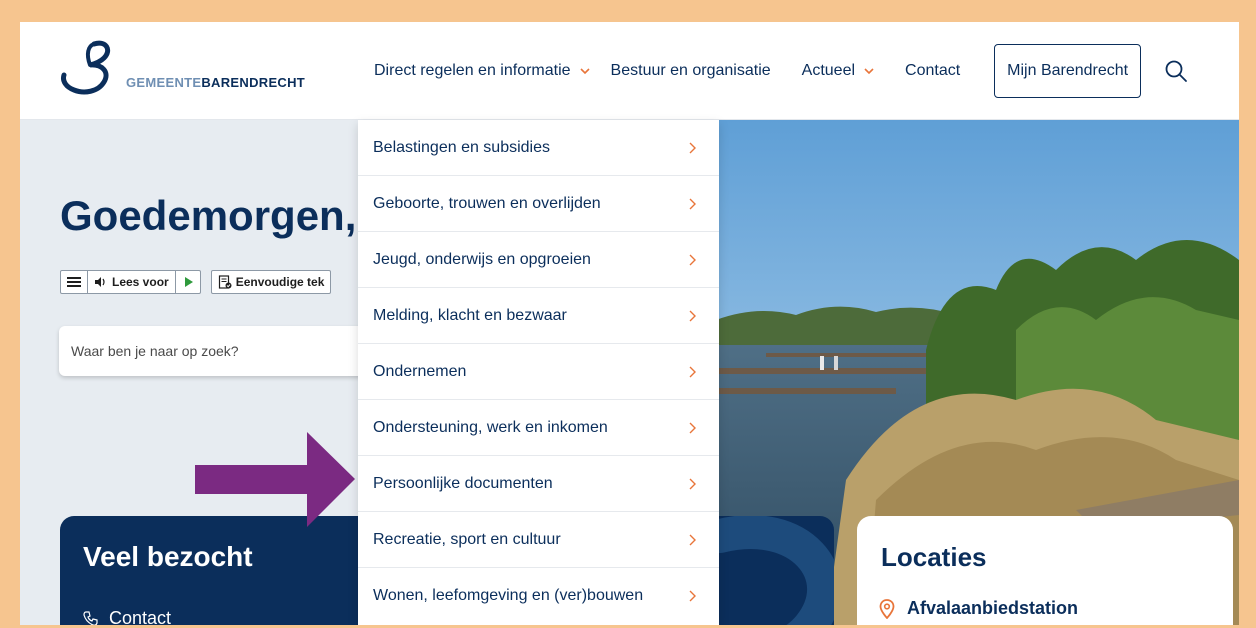 Image resolution: width=1256 pixels, height=628 pixels. I want to click on nav-bestuur-label: Bestuur en organisatie, so click(690, 70).